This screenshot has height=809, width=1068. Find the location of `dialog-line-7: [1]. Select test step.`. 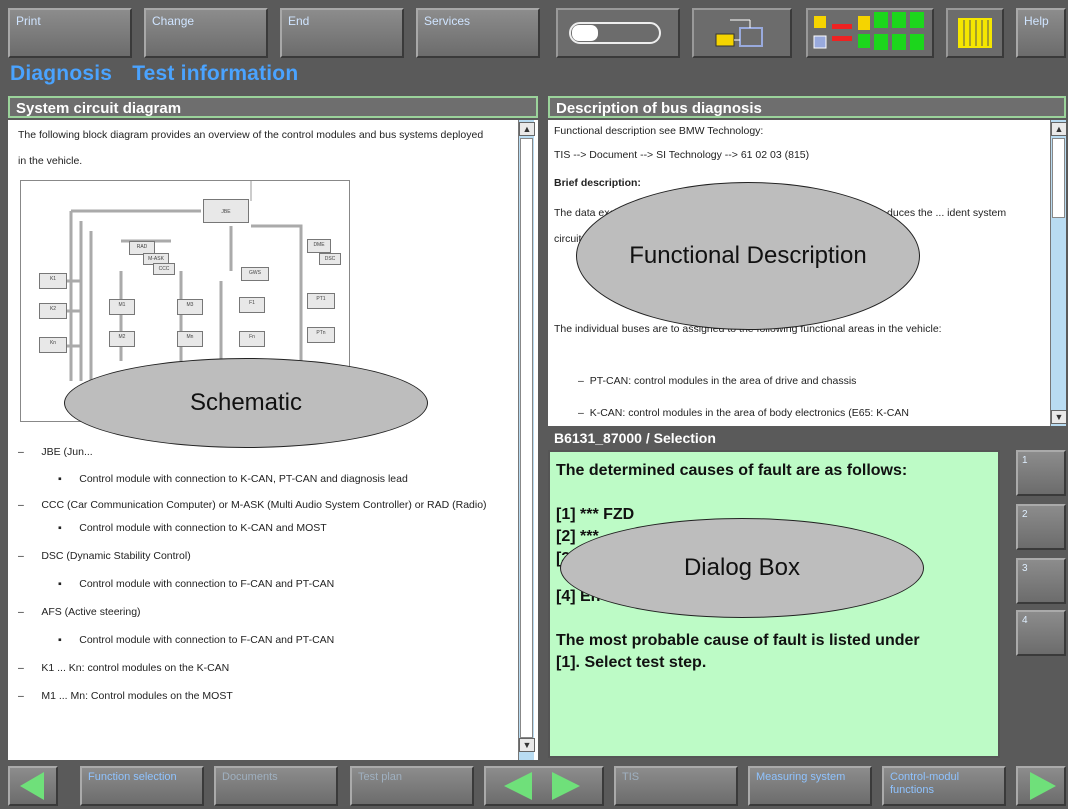

dialog-line-7: [1]. Select test step. is located at coordinates (631, 662).